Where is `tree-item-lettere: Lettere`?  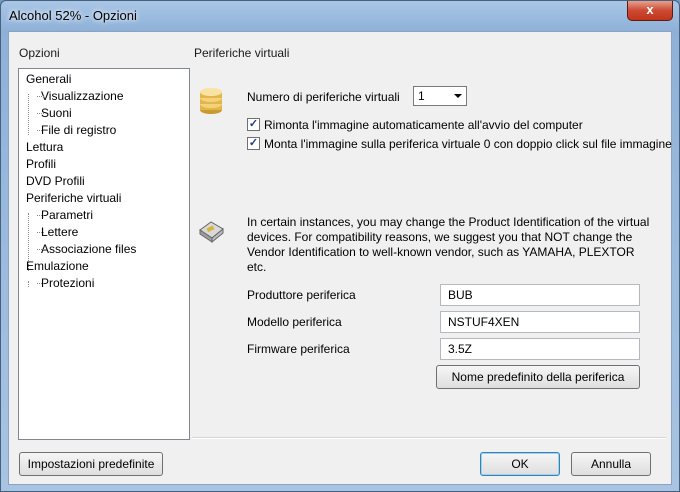
tree-item-lettere: Lettere is located at coordinates (52, 232).